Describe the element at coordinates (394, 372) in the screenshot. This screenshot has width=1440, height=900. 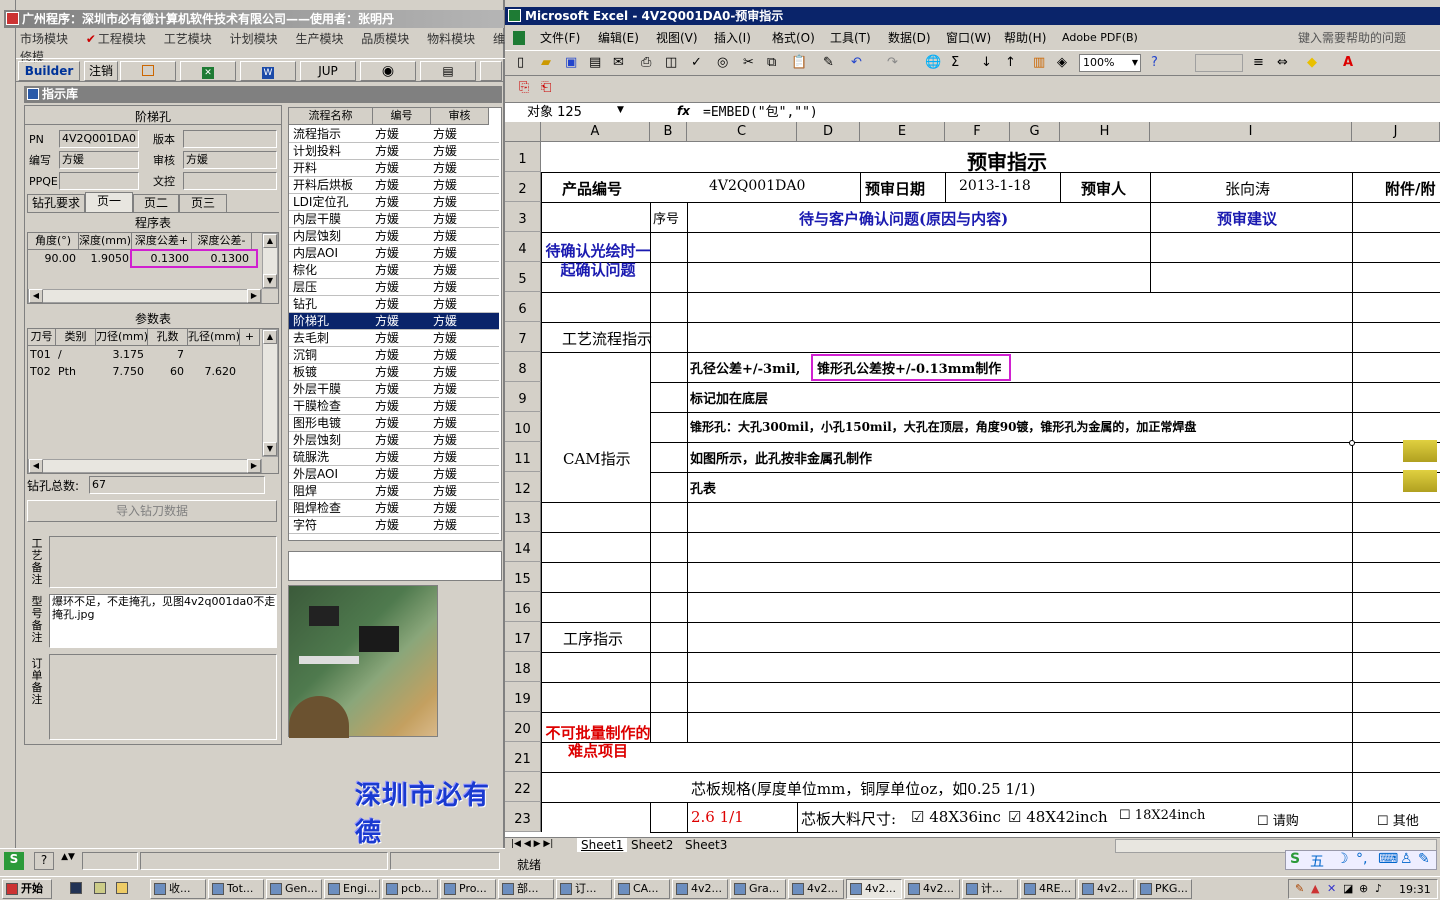
I see `flow-row: 板镀 方媛 方媛` at that location.